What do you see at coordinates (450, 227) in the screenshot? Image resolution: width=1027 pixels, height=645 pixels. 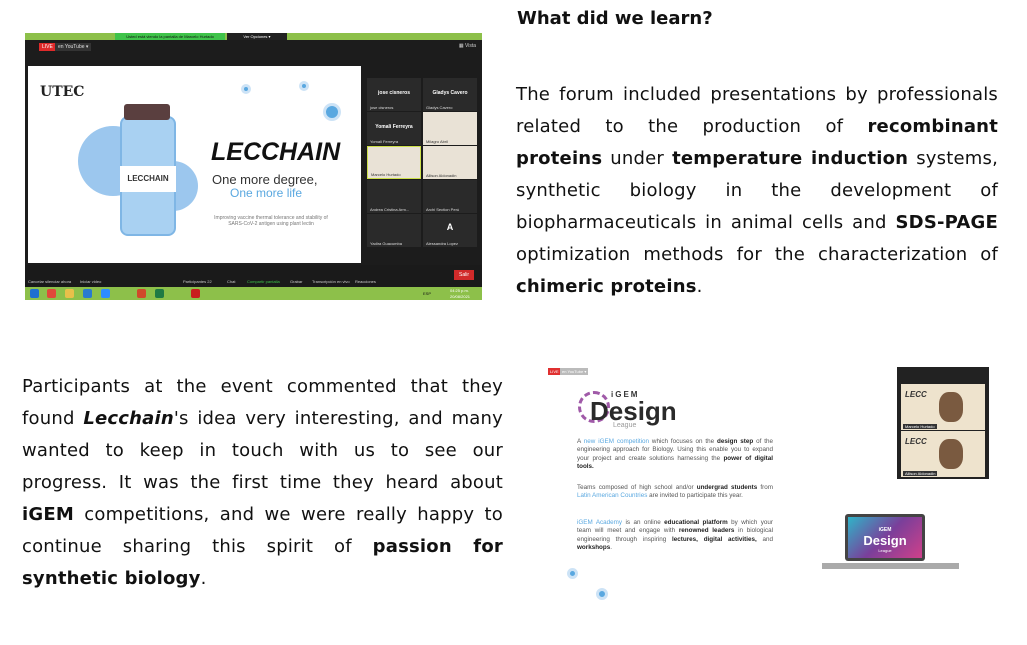 I see `participant-avatar: A` at bounding box center [450, 227].